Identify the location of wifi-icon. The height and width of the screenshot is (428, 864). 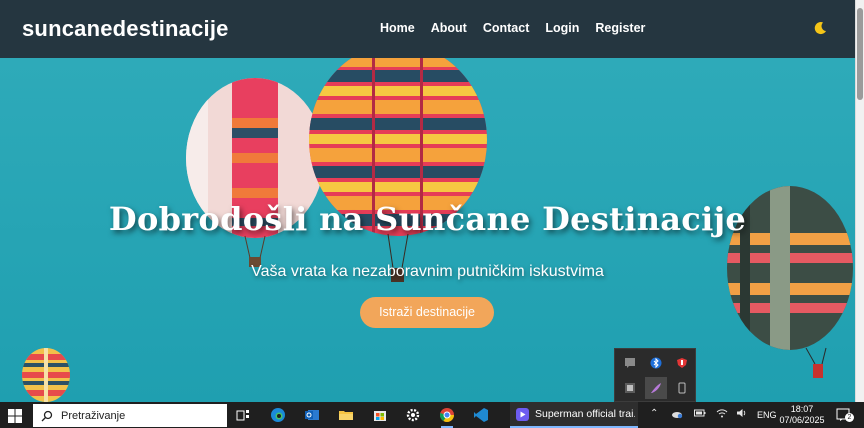
(722, 414).